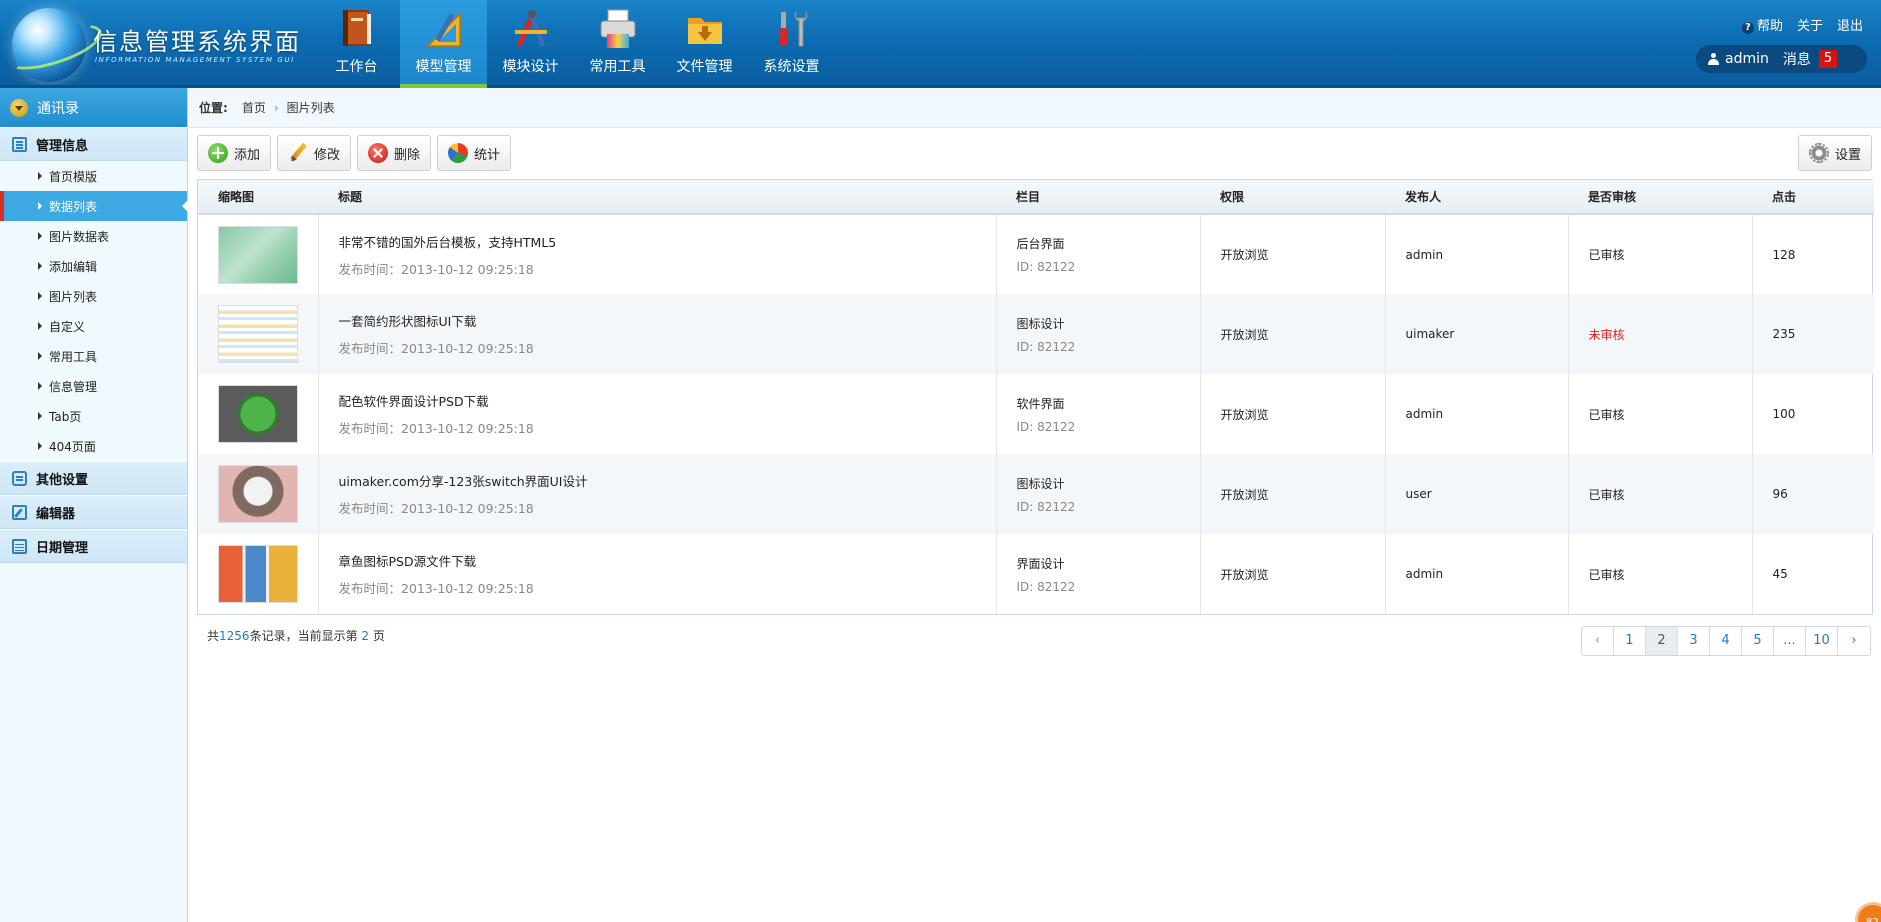 Image resolution: width=1881 pixels, height=922 pixels. What do you see at coordinates (93, 107) in the screenshot?
I see `sidebar-header-contacts: 通讯录` at bounding box center [93, 107].